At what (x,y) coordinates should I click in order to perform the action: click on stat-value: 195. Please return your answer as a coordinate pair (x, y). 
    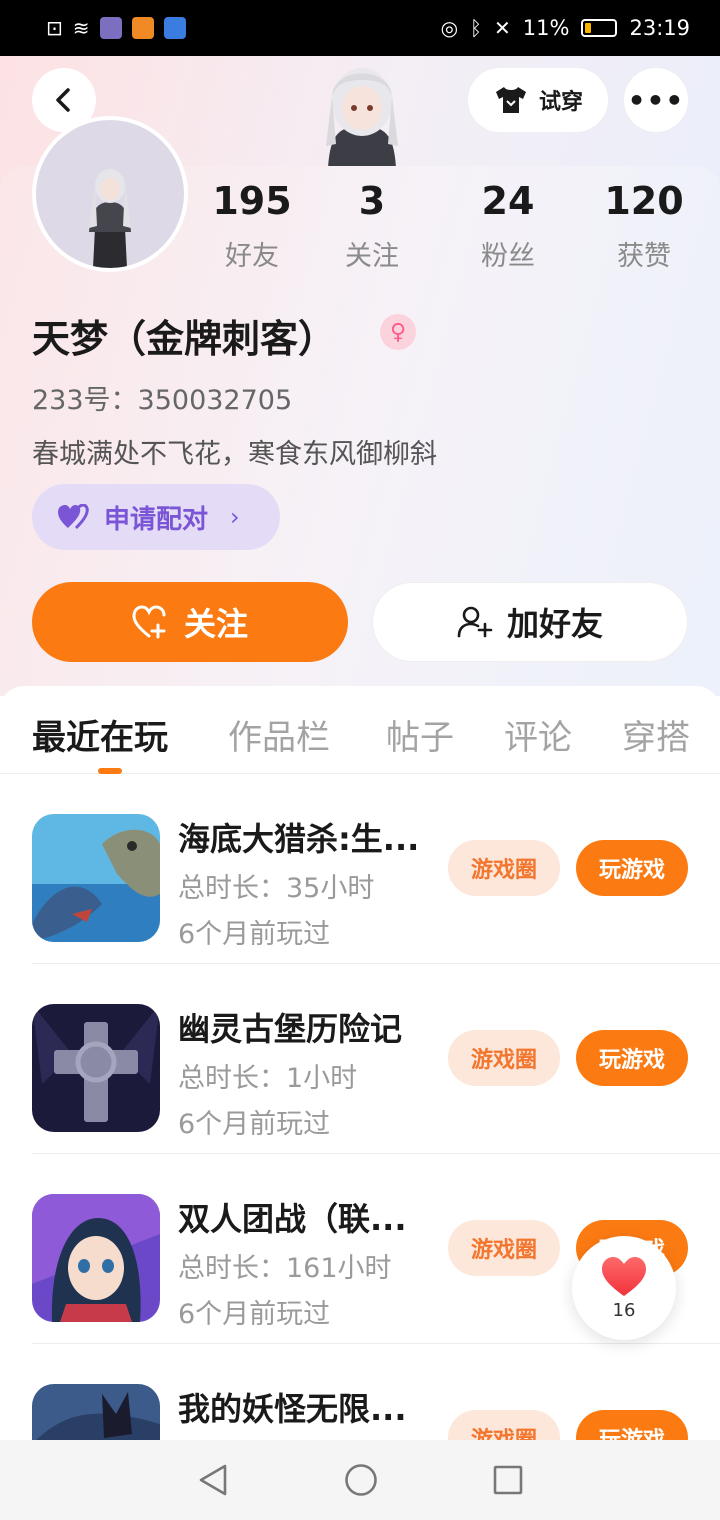
    Looking at the image, I should click on (252, 201).